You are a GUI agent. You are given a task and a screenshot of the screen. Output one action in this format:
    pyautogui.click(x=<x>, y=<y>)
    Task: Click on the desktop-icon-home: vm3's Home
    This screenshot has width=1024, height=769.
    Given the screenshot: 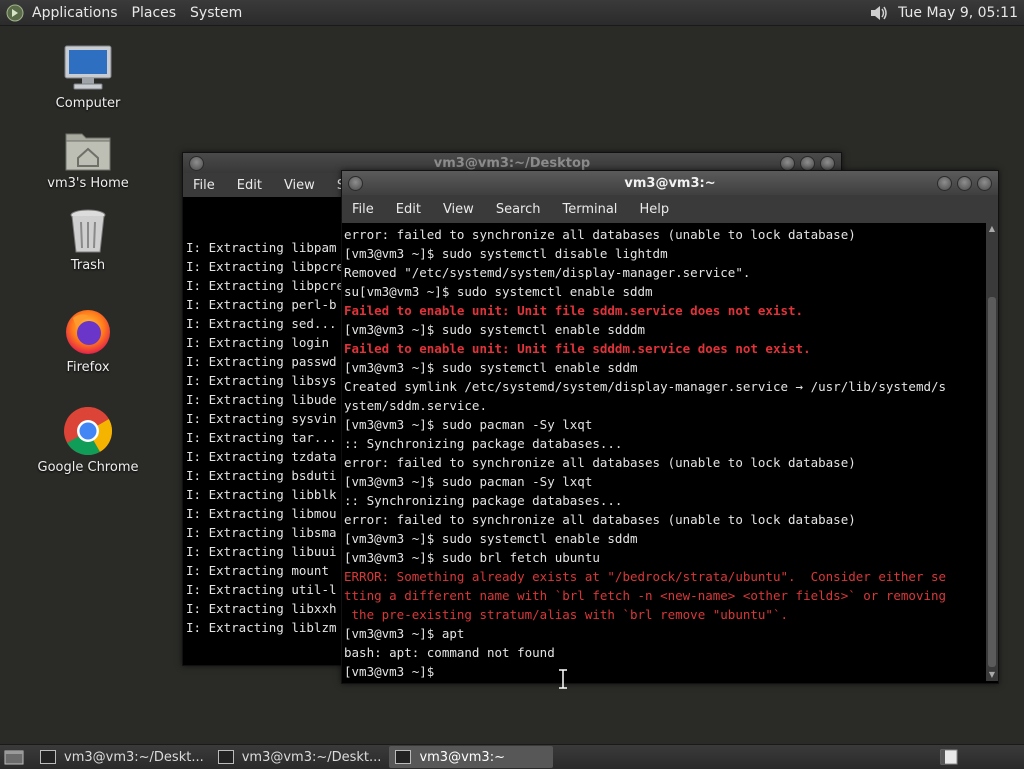 What is the action you would take?
    pyautogui.click(x=88, y=159)
    